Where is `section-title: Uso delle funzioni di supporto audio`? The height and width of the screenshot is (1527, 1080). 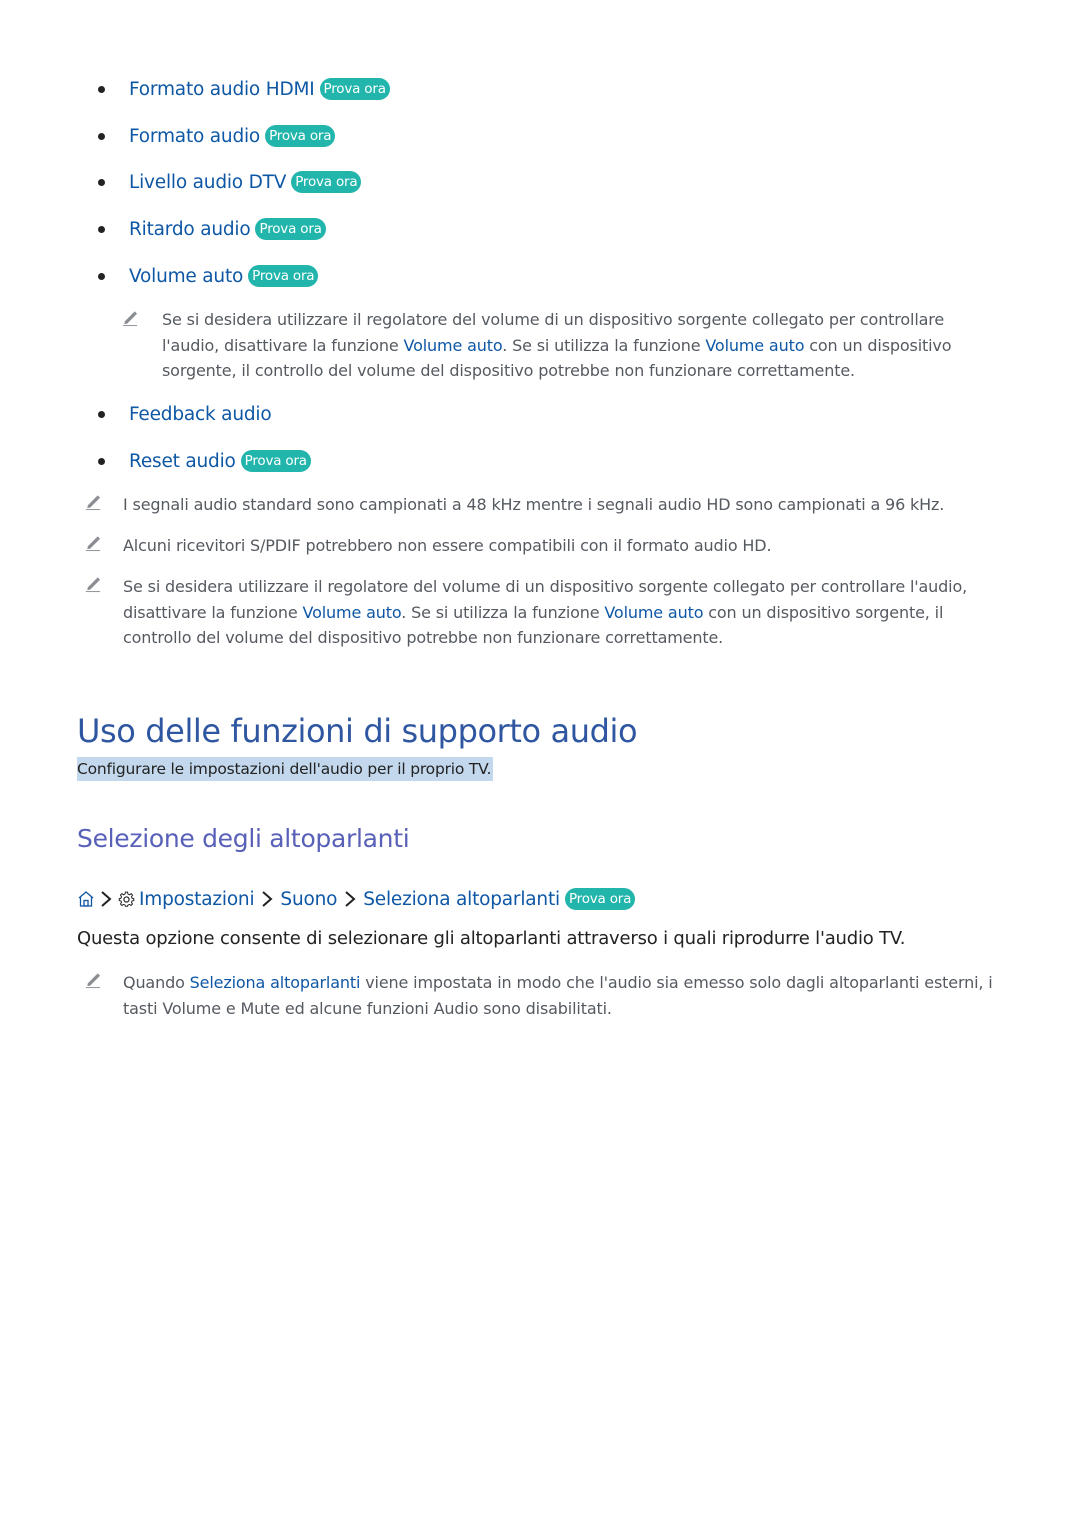 section-title: Uso delle funzioni di supporto audio is located at coordinates (357, 731).